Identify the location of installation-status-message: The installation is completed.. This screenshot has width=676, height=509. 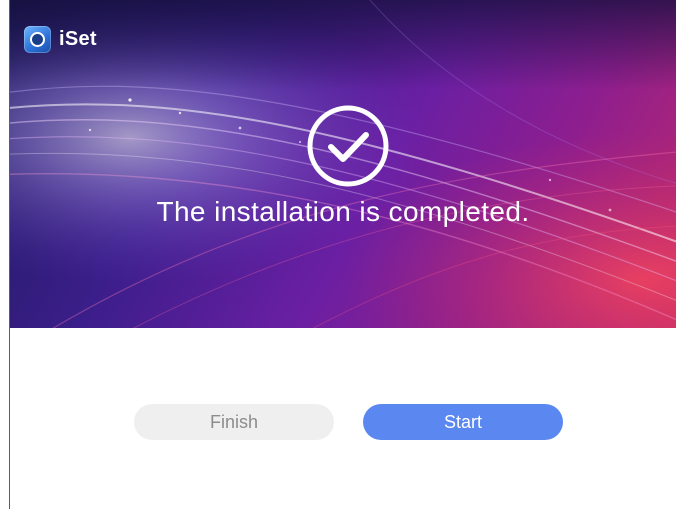
(343, 211).